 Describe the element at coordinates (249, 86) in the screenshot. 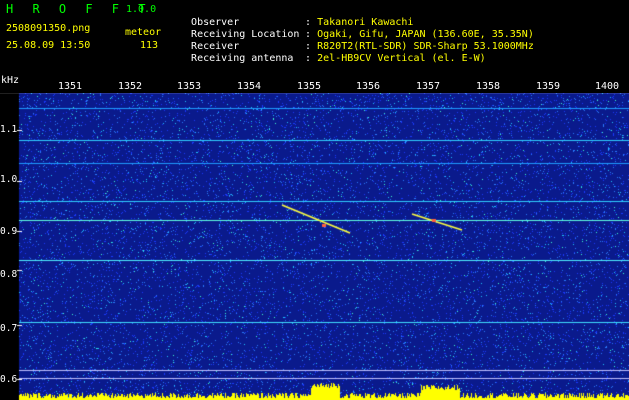

I see `time-tick-label: 1354` at that location.